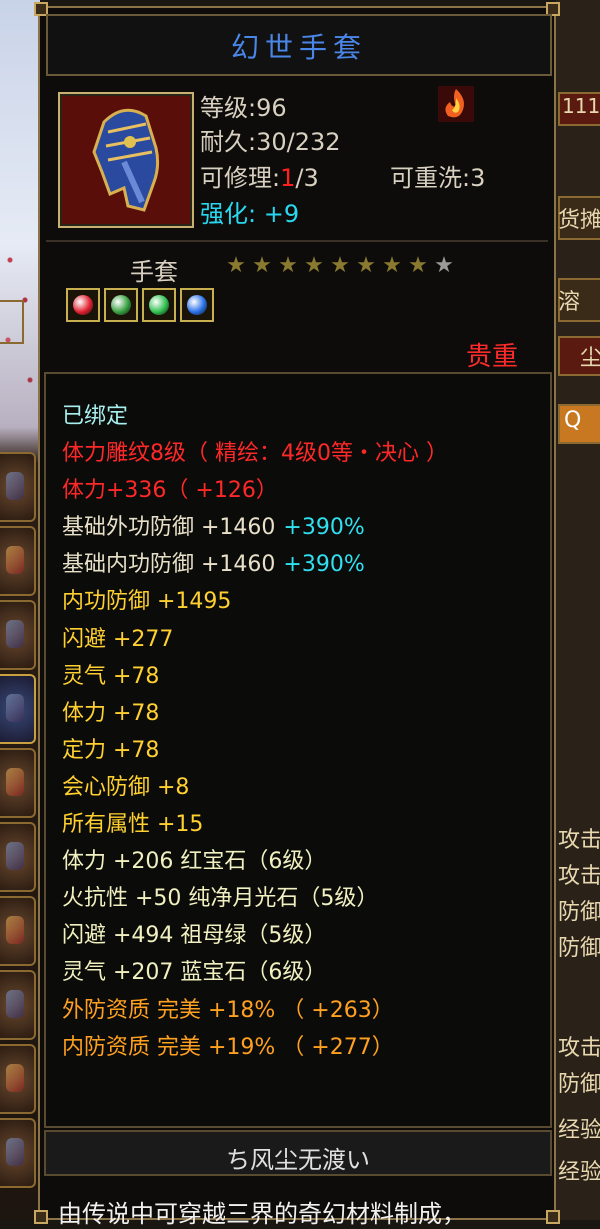  What do you see at coordinates (581, 106) in the screenshot?
I see `right-panel-count: 111` at bounding box center [581, 106].